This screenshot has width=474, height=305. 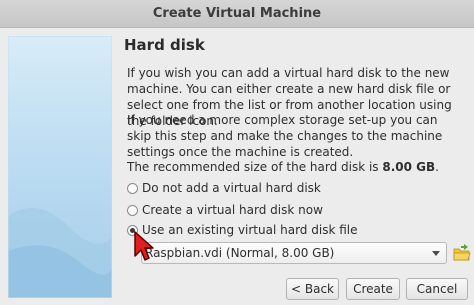 What do you see at coordinates (164, 45) in the screenshot?
I see `page-heading: Hard disk` at bounding box center [164, 45].